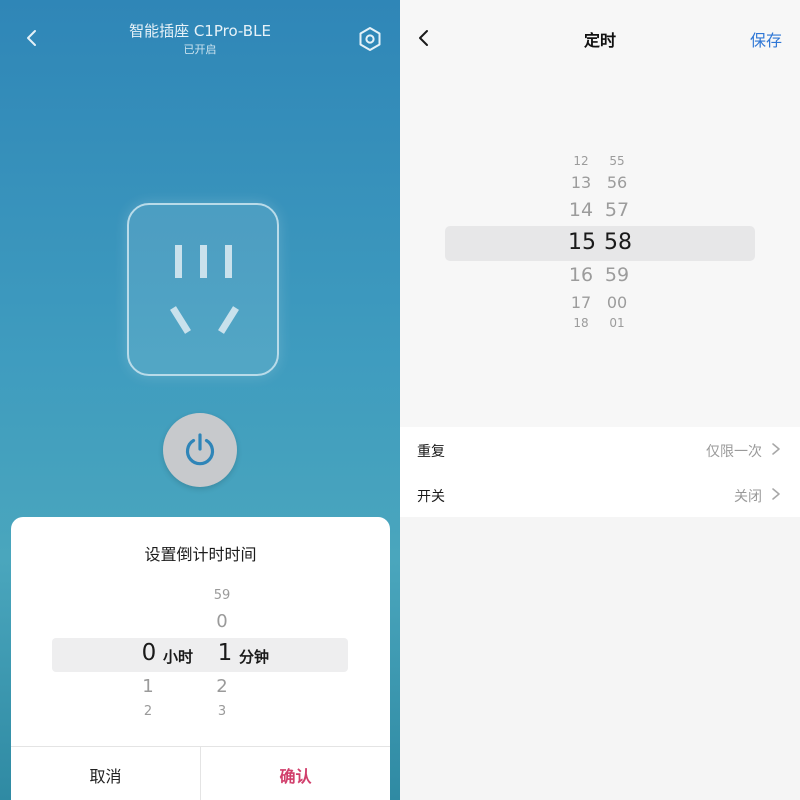 The height and width of the screenshot is (800, 800). Describe the element at coordinates (581, 161) in the screenshot. I see `timer-hour-above-3: 12` at that location.